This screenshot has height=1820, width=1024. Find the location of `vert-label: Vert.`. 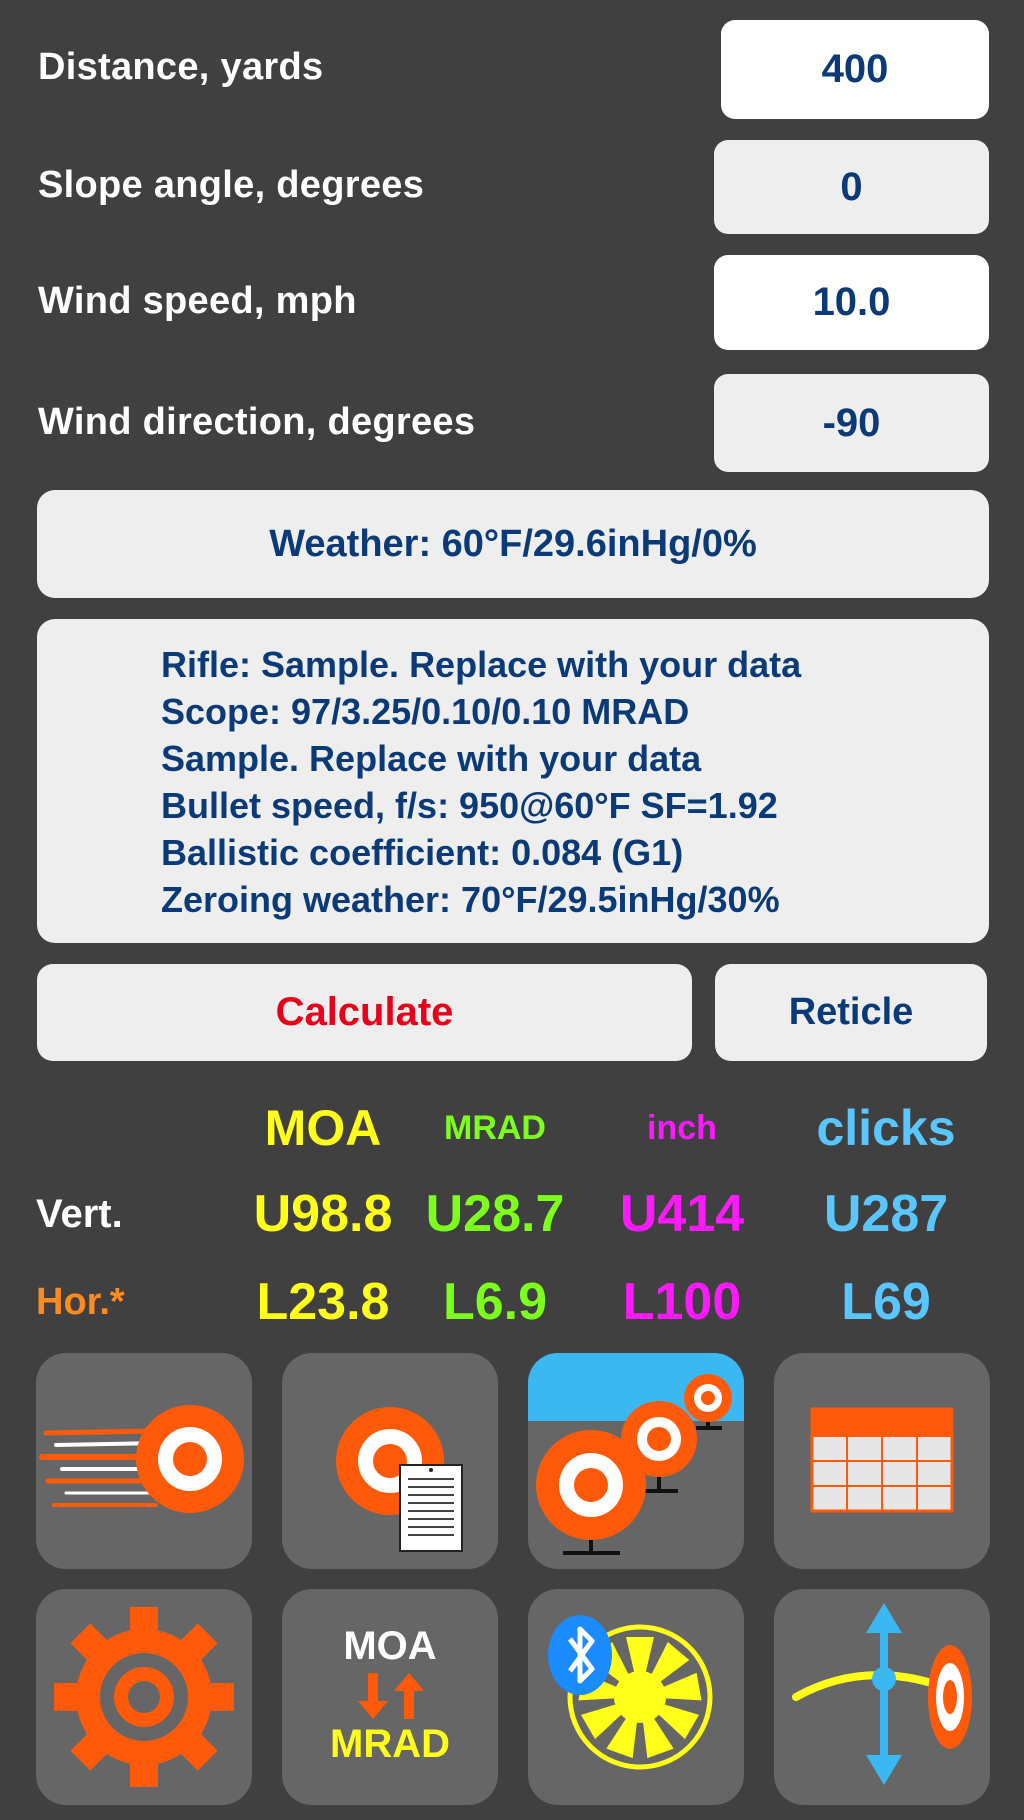

vert-label: Vert. is located at coordinates (79, 1214).